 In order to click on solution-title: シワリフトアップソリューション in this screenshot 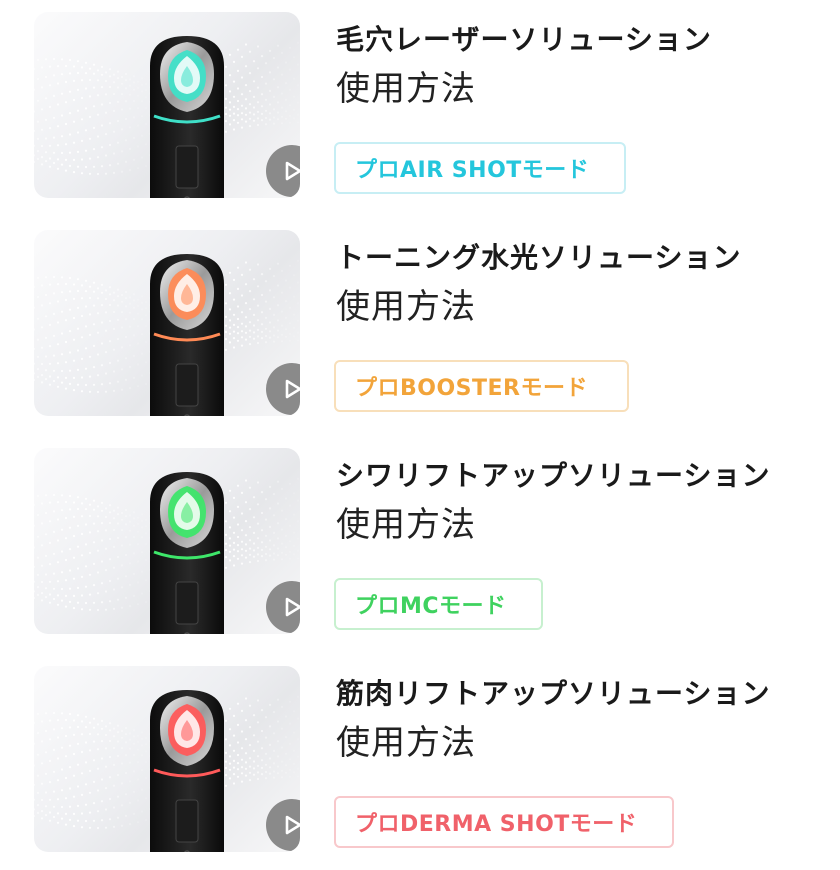, I will do `click(553, 475)`.